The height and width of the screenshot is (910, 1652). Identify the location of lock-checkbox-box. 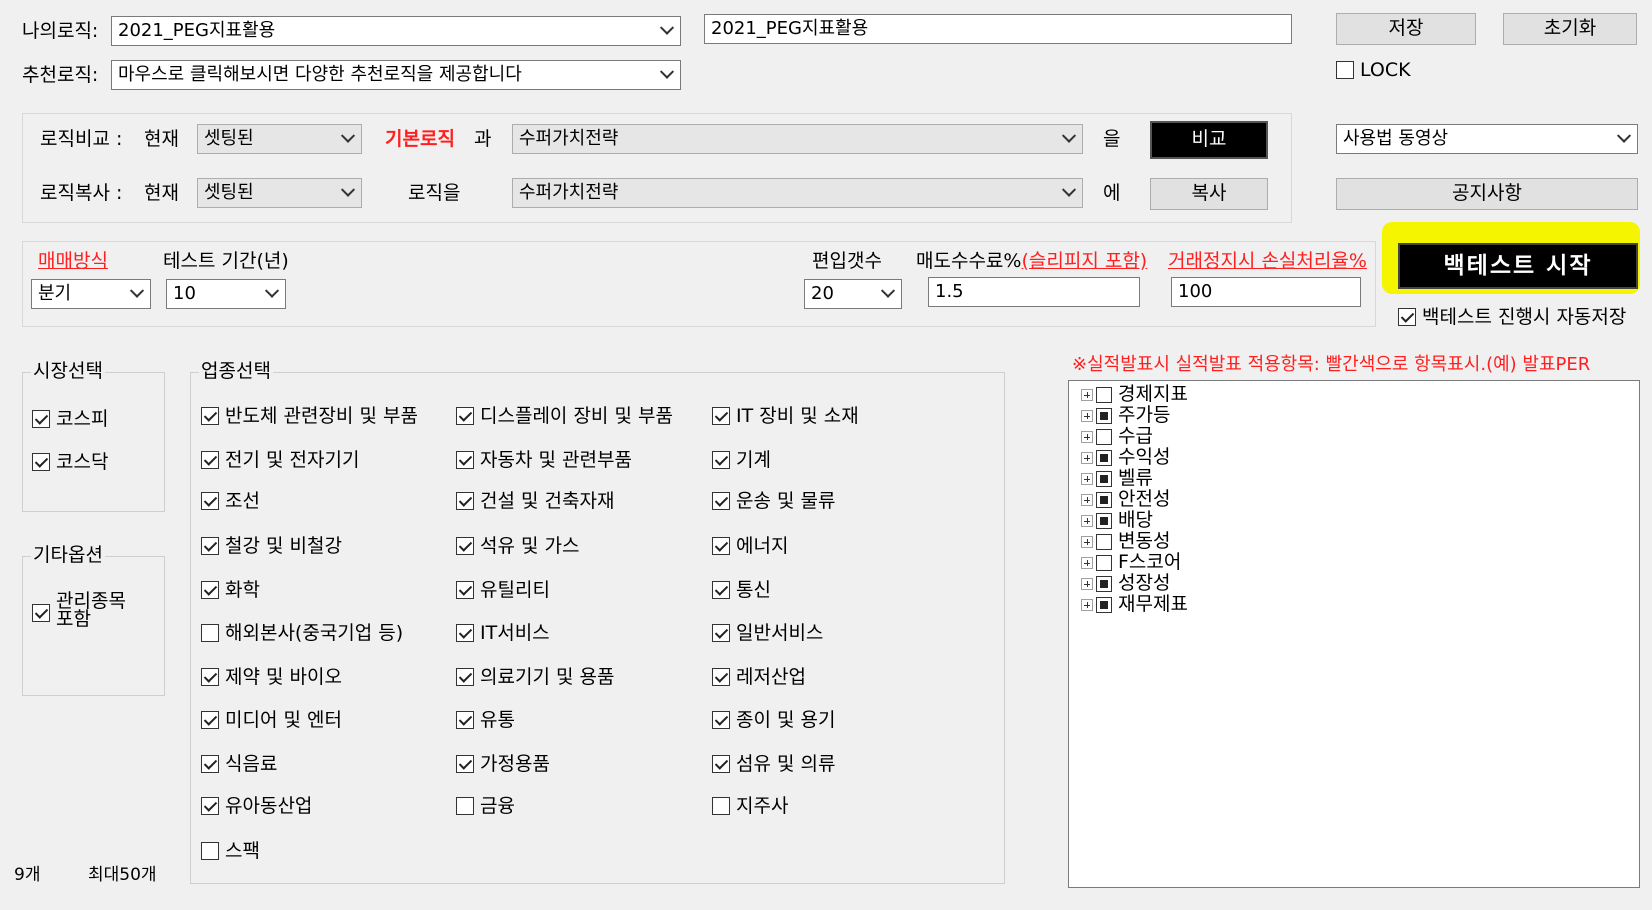
(1345, 70).